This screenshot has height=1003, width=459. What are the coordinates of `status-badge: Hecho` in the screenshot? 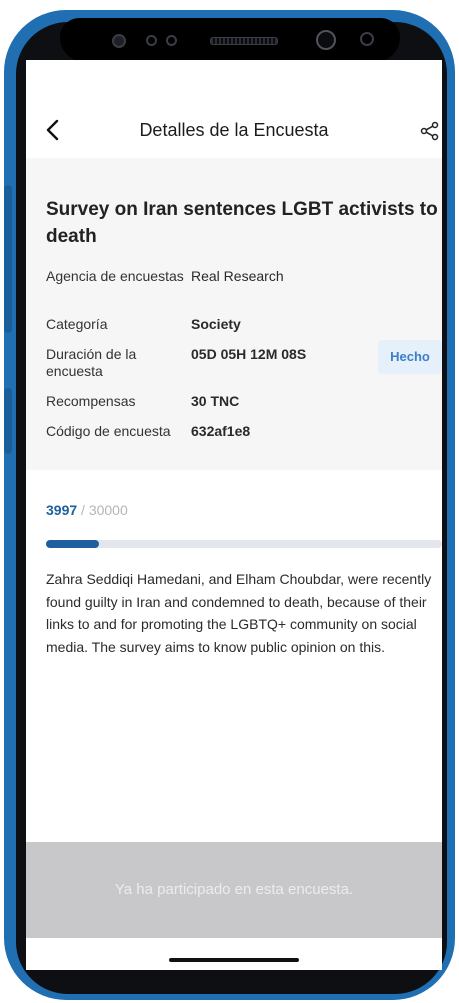 It's located at (410, 357).